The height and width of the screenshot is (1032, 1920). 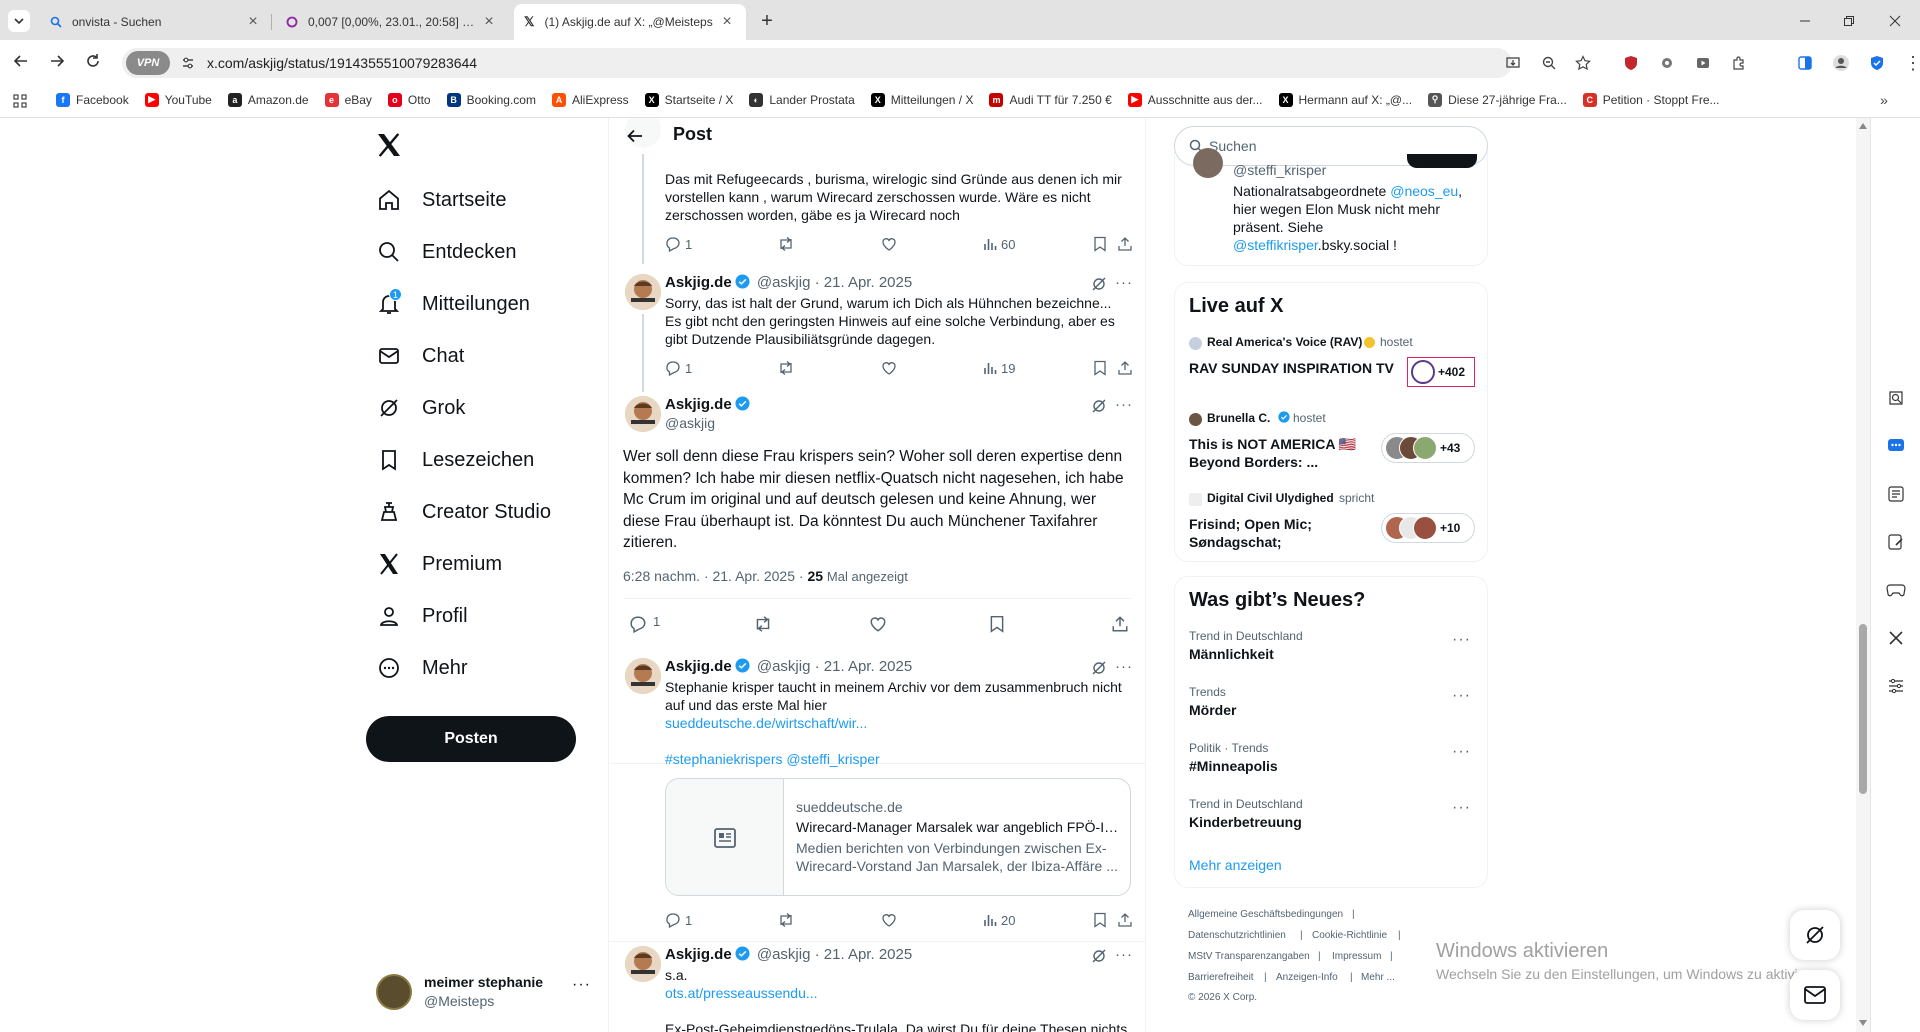 I want to click on tweet-hashtags: #stephaniekrispers @steffi_krisper, so click(x=772, y=759).